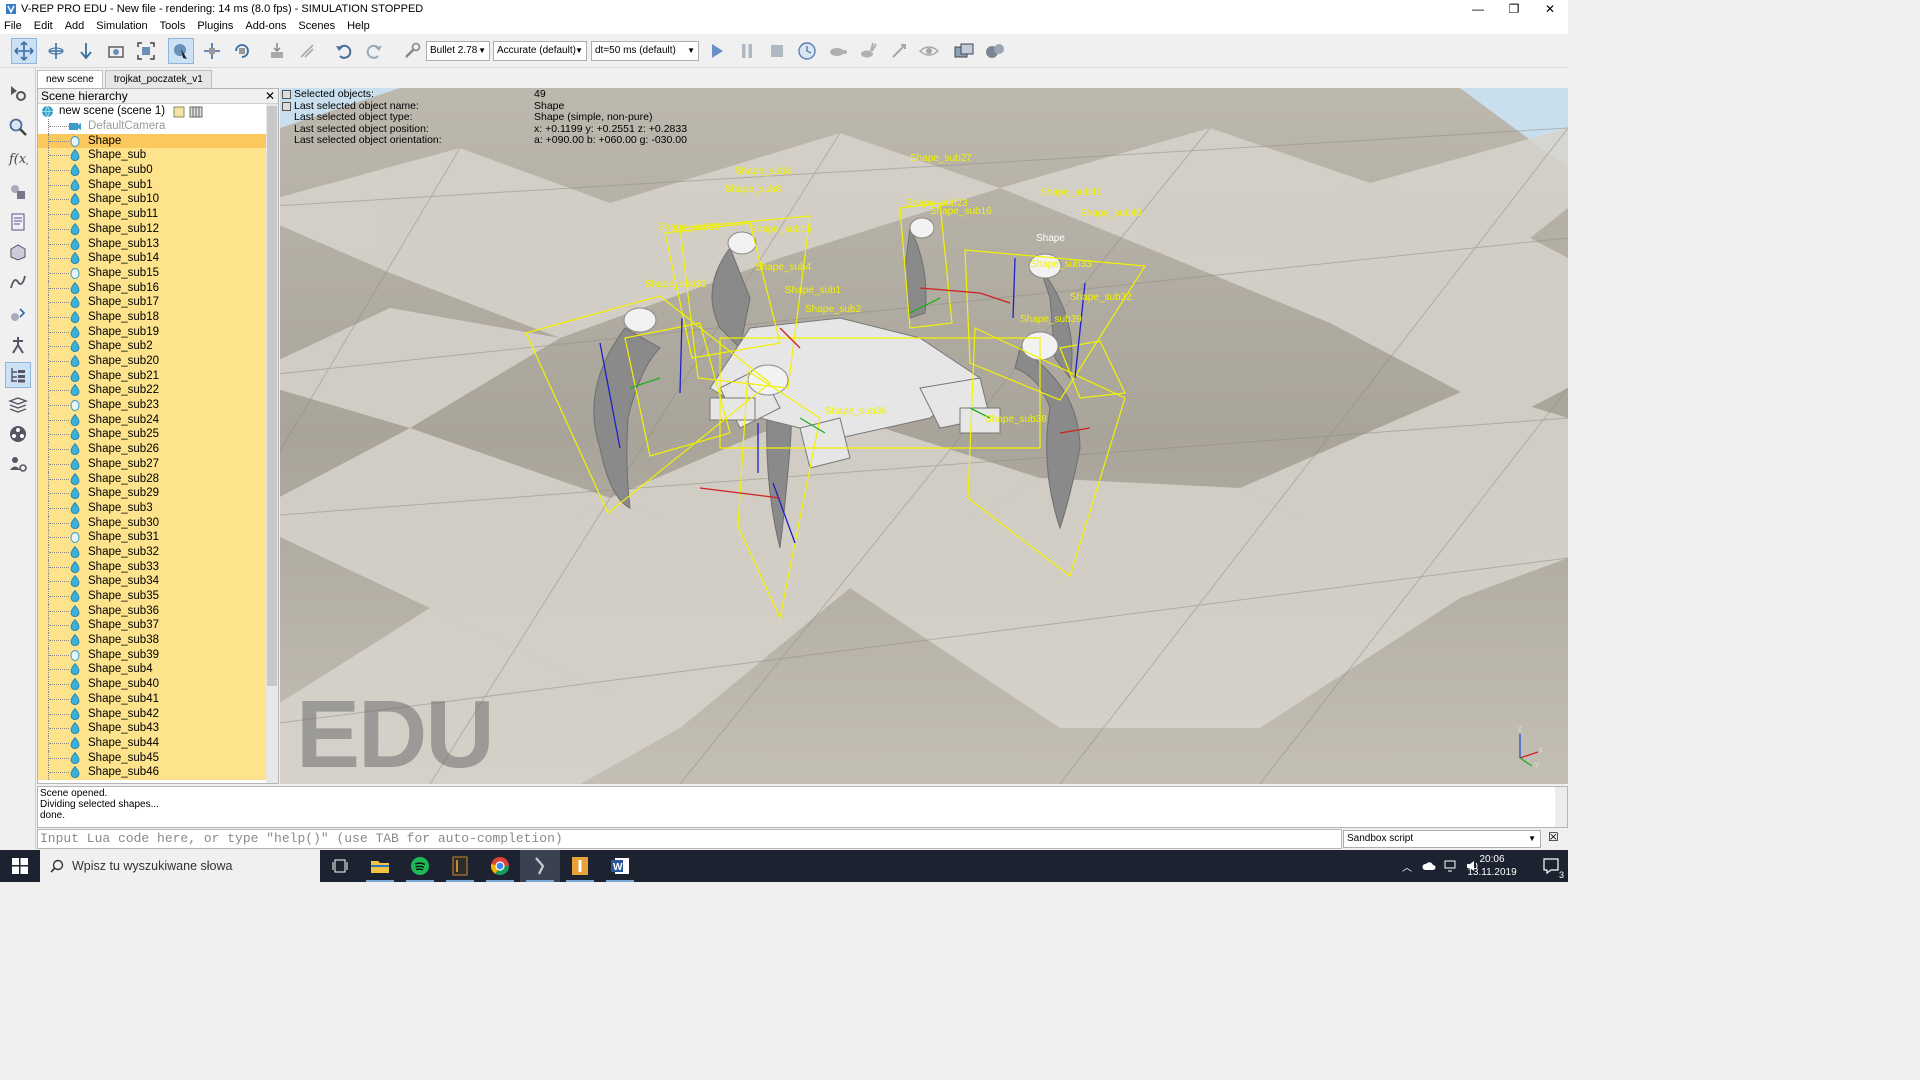 This screenshot has height=1080, width=1920. What do you see at coordinates (158, 111) in the screenshot?
I see `scene-root-item: new scene (scene 1)` at bounding box center [158, 111].